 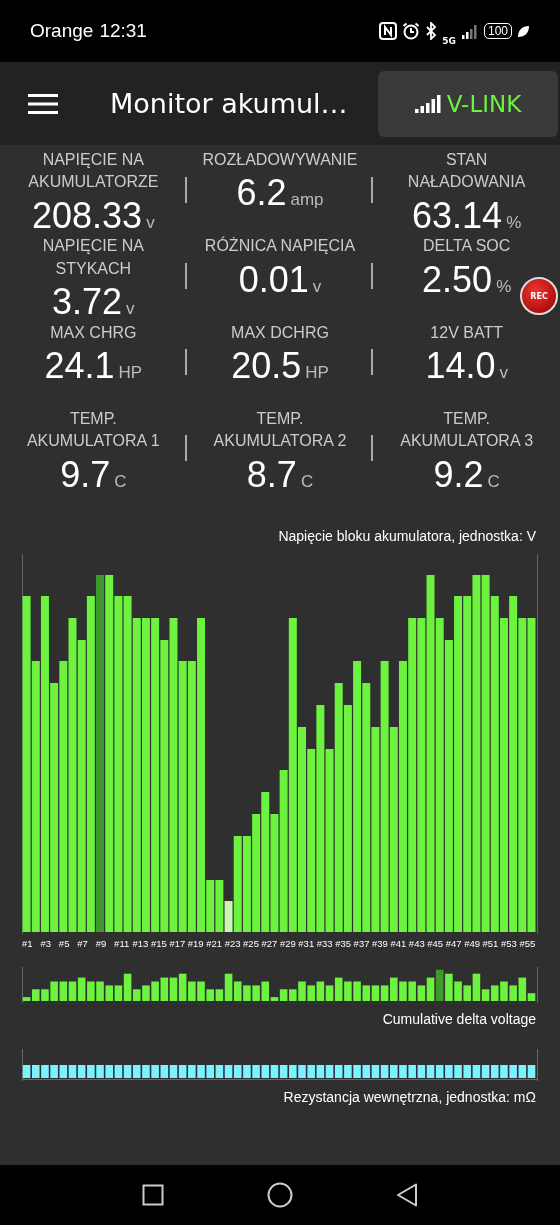 I want to click on connection-button: V-LINK, so click(x=468, y=103).